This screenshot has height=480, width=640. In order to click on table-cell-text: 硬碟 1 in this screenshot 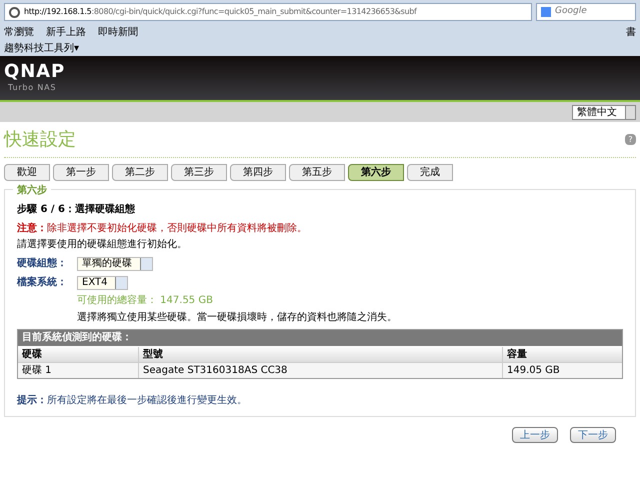, I will do `click(37, 371)`.